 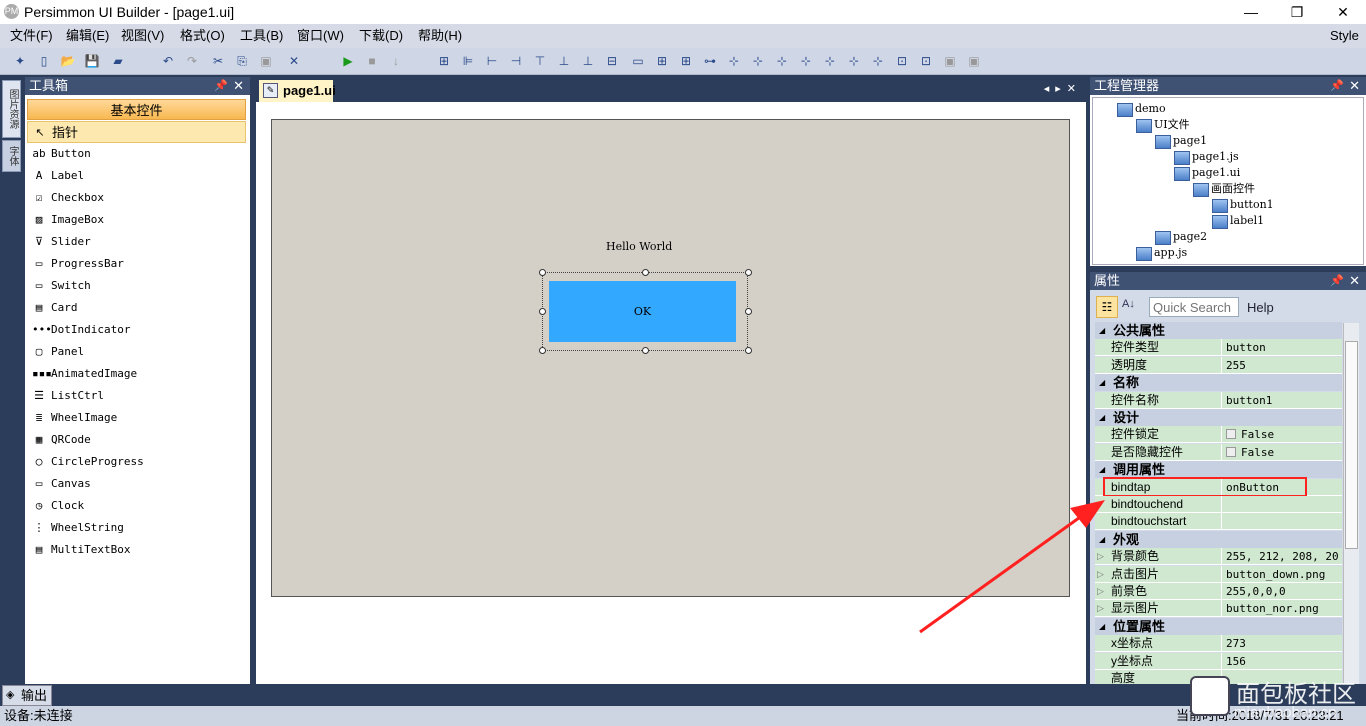 I want to click on toolbox-item-animatedimage: ▪▪▪ AnimatedImage, so click(x=136, y=374).